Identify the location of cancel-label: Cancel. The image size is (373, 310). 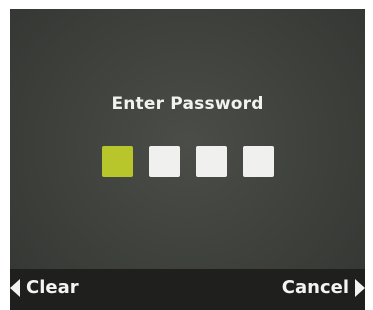
(315, 287).